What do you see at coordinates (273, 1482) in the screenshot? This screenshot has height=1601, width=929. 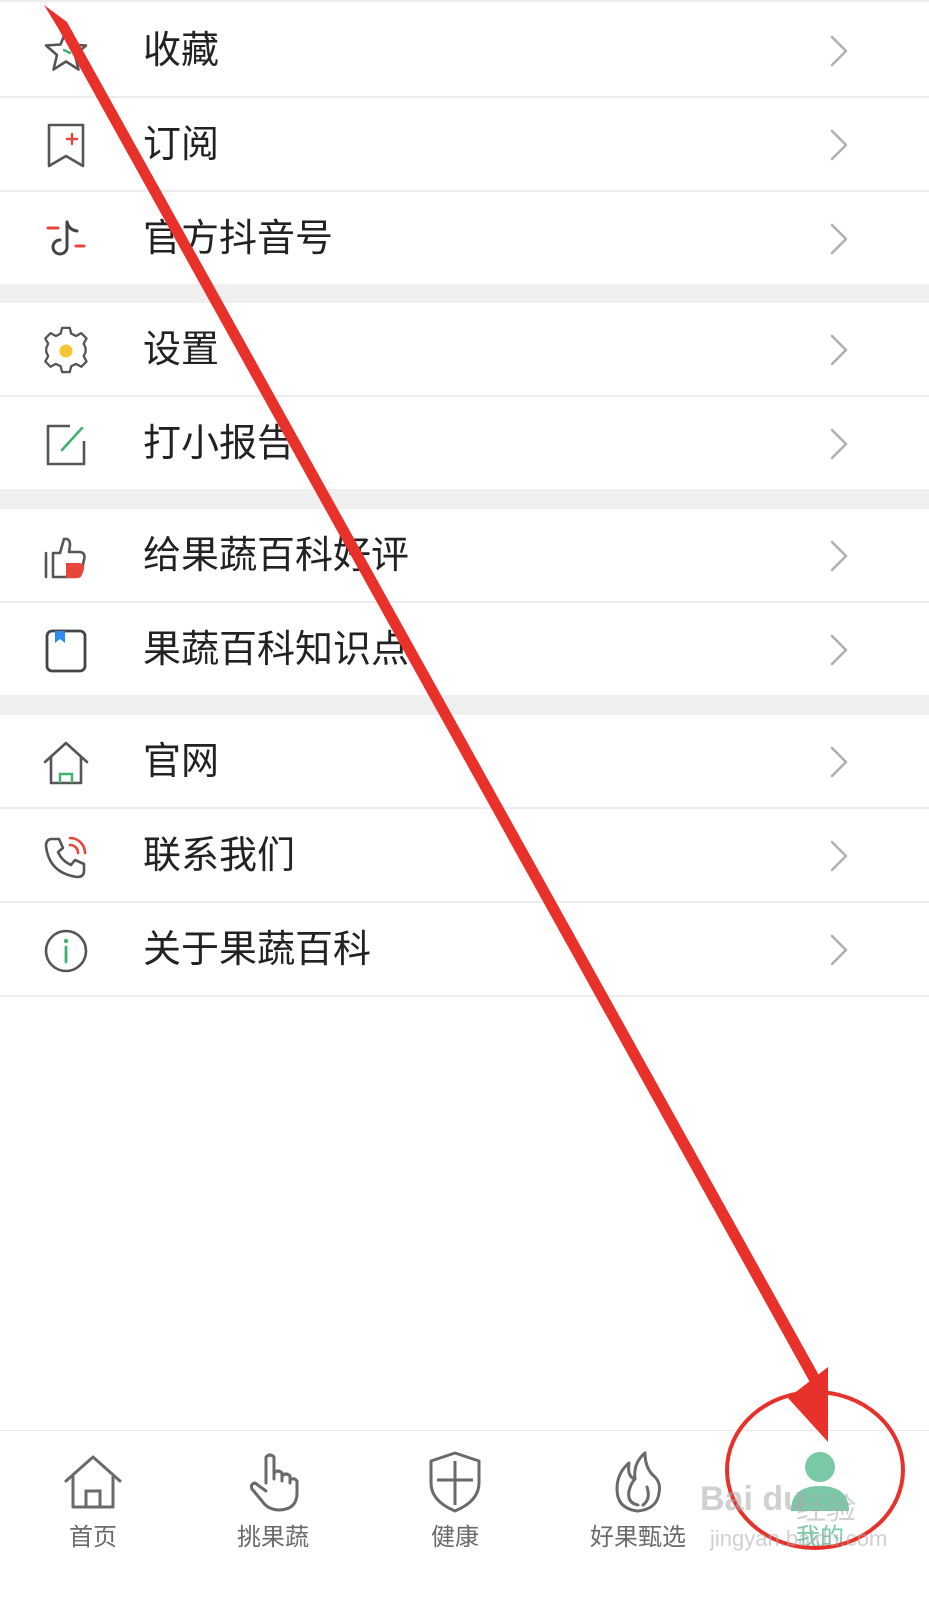 I see `hand-pointer-icon` at bounding box center [273, 1482].